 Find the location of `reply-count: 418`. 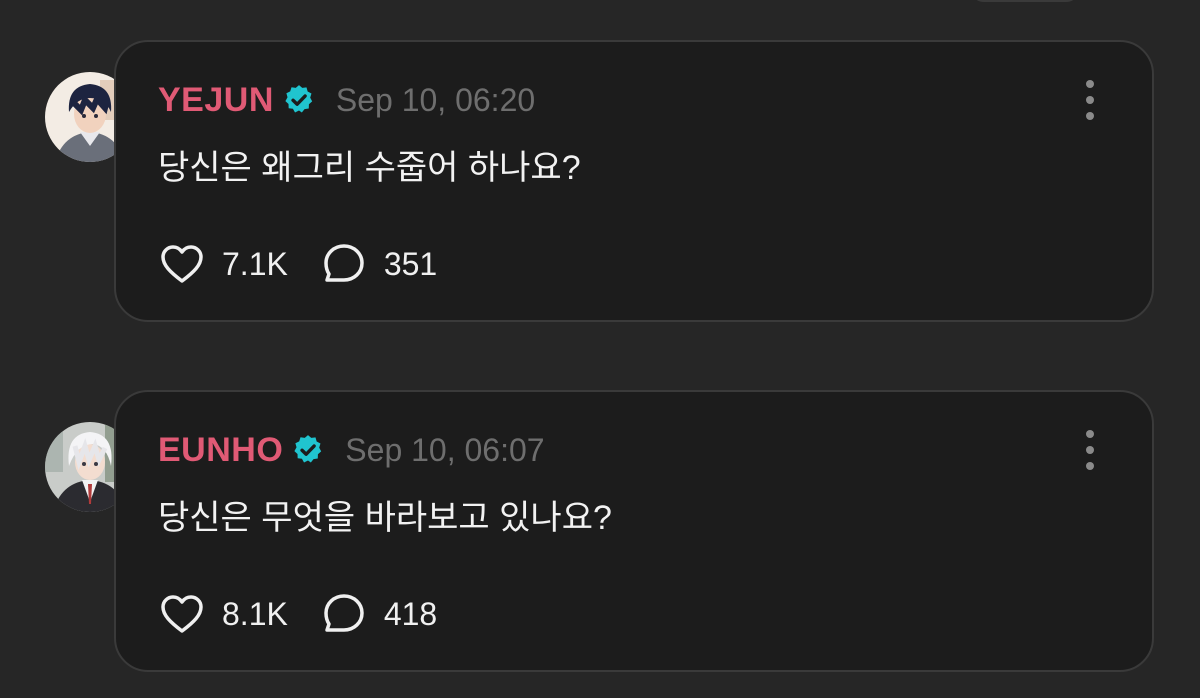

reply-count: 418 is located at coordinates (410, 613).